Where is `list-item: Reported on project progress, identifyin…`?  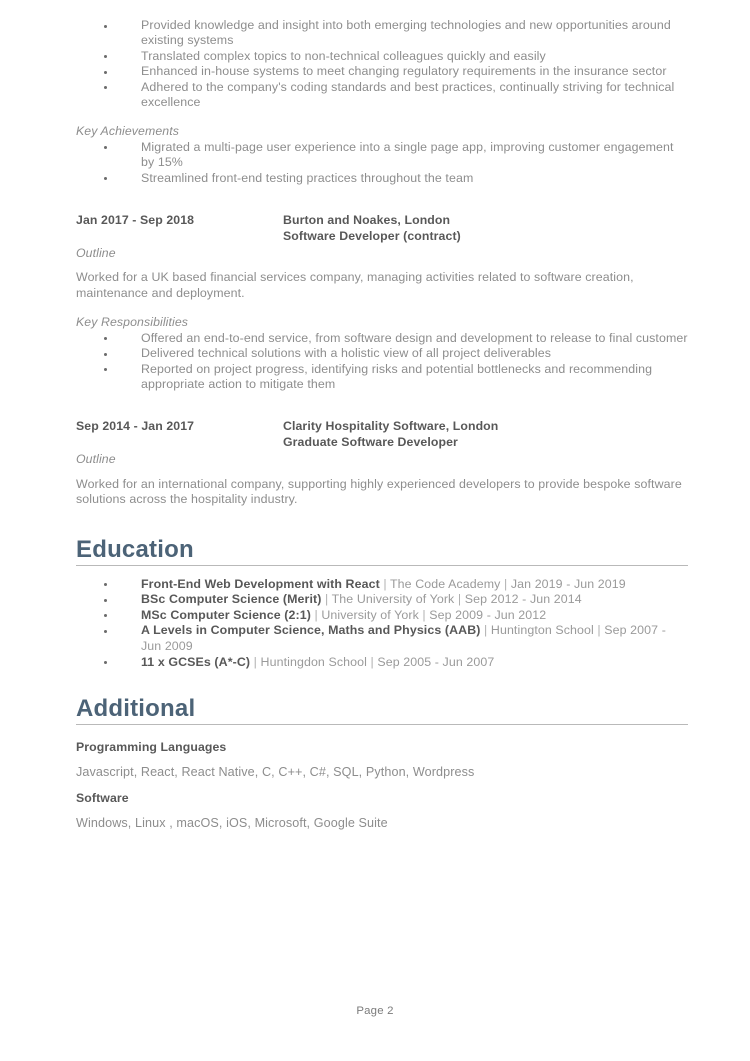 list-item: Reported on project progress, identifyin… is located at coordinates (382, 377).